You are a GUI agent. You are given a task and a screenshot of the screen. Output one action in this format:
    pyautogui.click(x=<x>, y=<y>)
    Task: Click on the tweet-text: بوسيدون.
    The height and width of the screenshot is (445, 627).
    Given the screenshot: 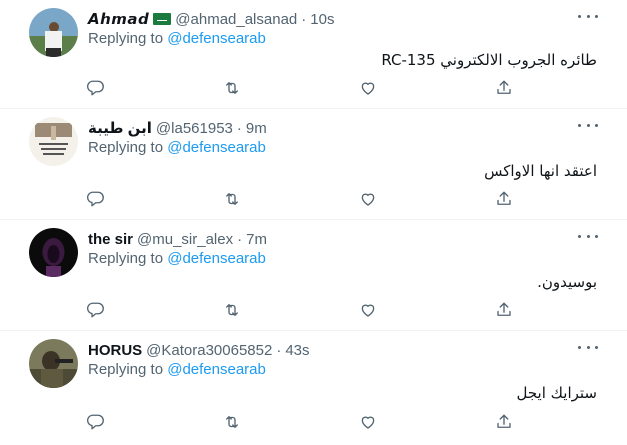 What is the action you would take?
    pyautogui.click(x=567, y=282)
    